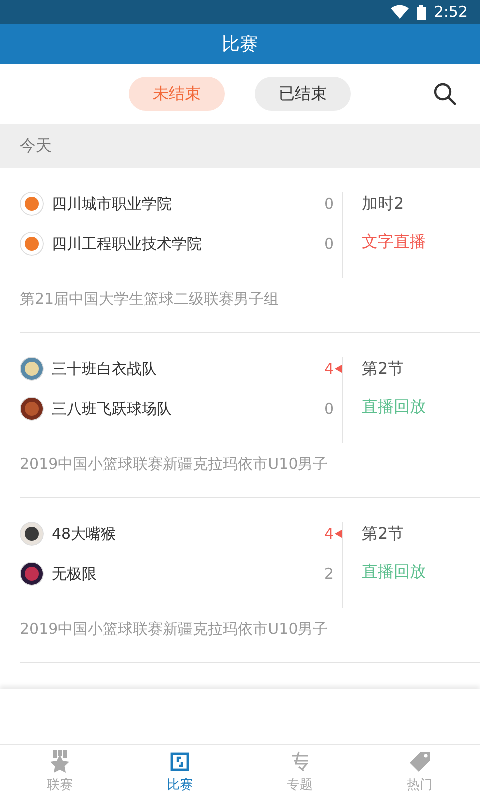 This screenshot has width=480, height=800. Describe the element at coordinates (85, 534) in the screenshot. I see `team-name: 48大嘴猴` at that location.